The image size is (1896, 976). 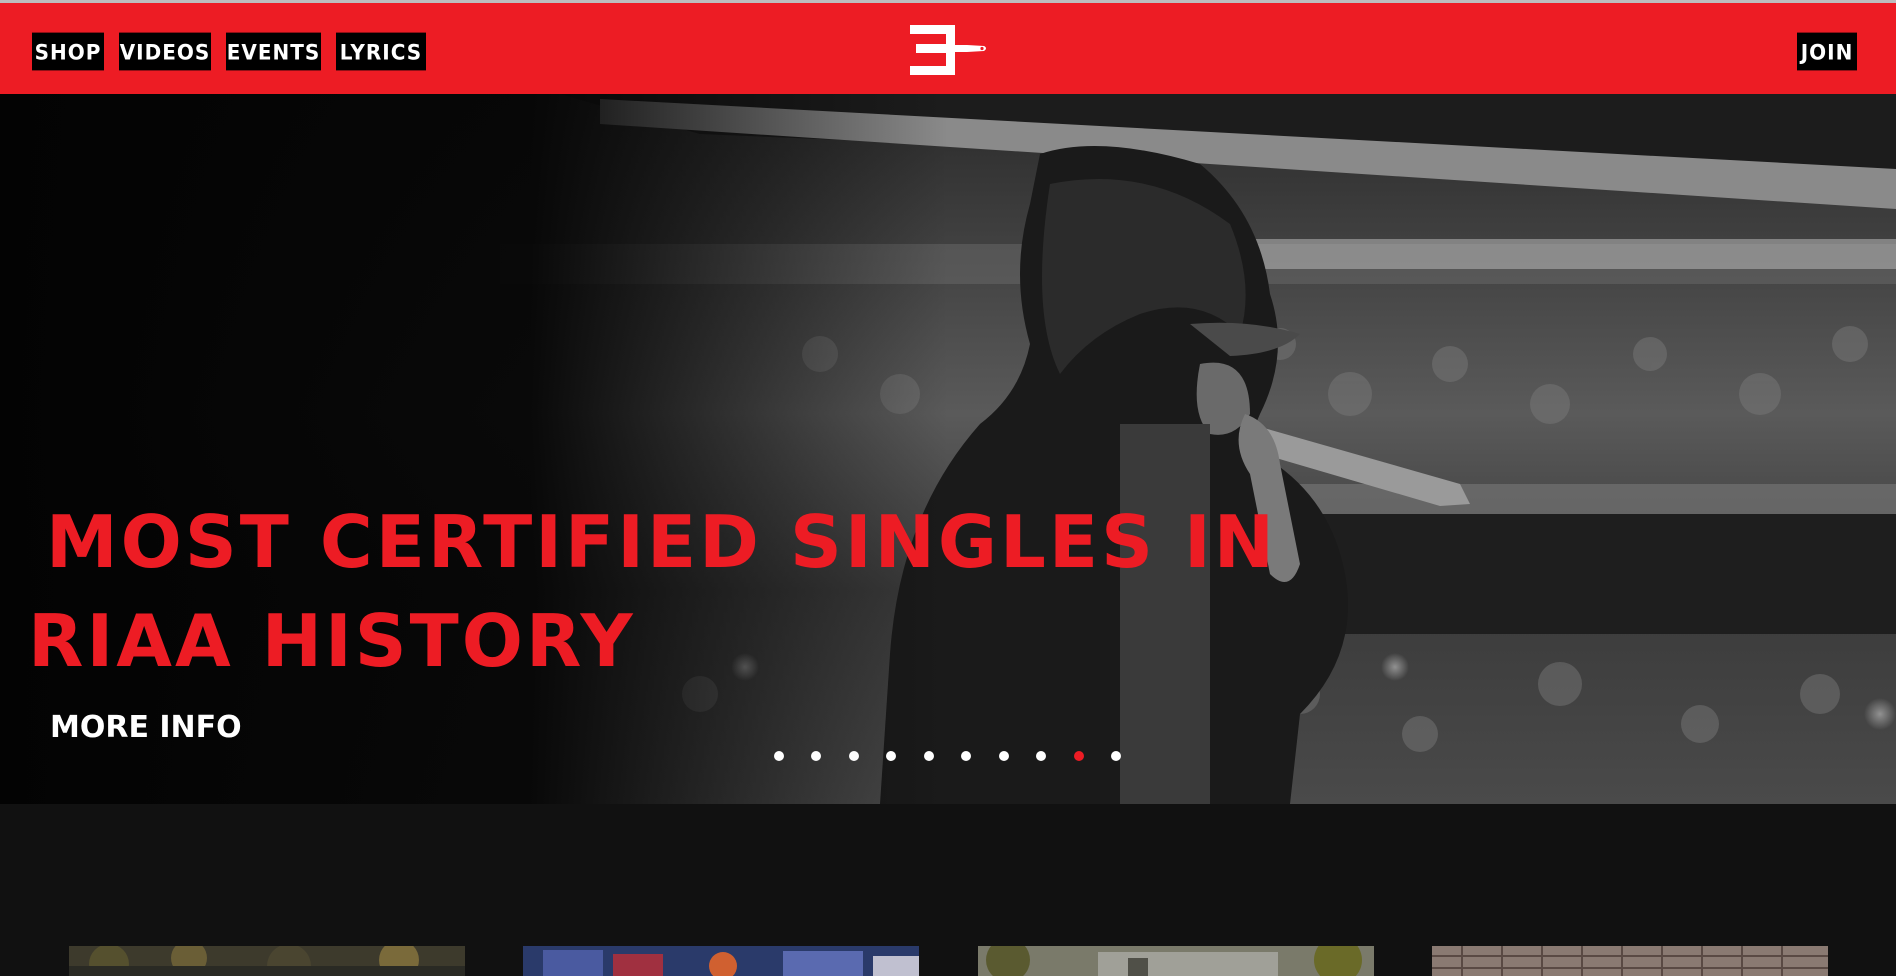 I want to click on trees-building-photo, so click(x=1176, y=961).